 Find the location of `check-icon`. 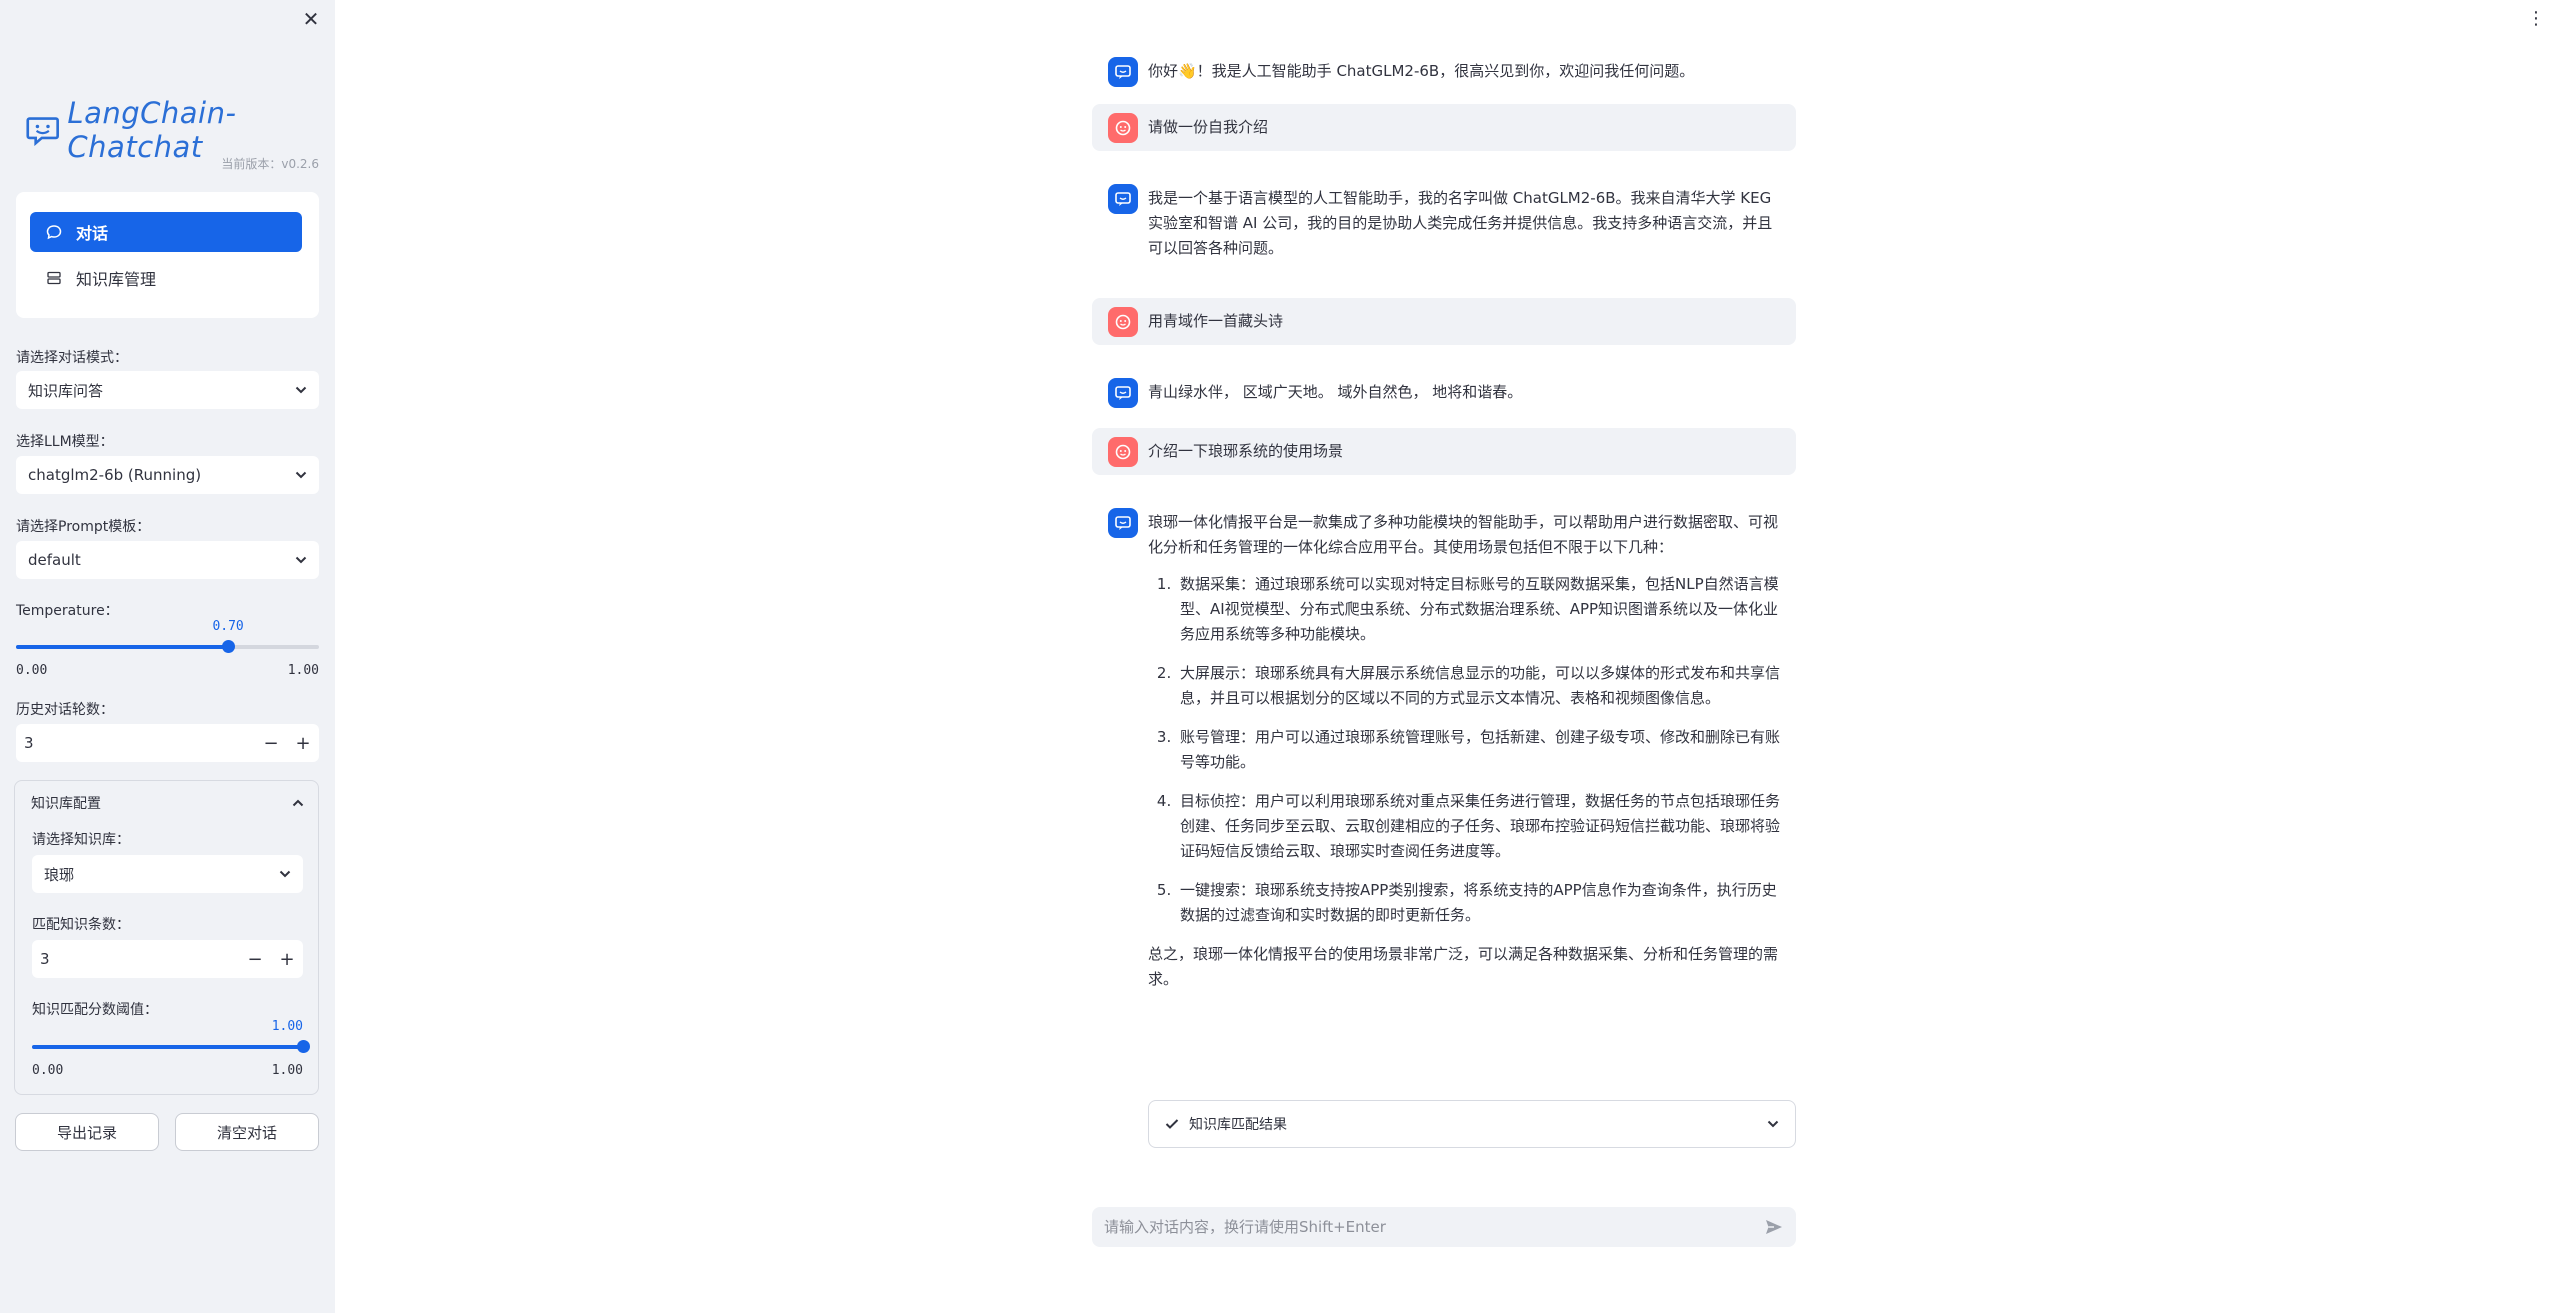

check-icon is located at coordinates (1172, 1124).